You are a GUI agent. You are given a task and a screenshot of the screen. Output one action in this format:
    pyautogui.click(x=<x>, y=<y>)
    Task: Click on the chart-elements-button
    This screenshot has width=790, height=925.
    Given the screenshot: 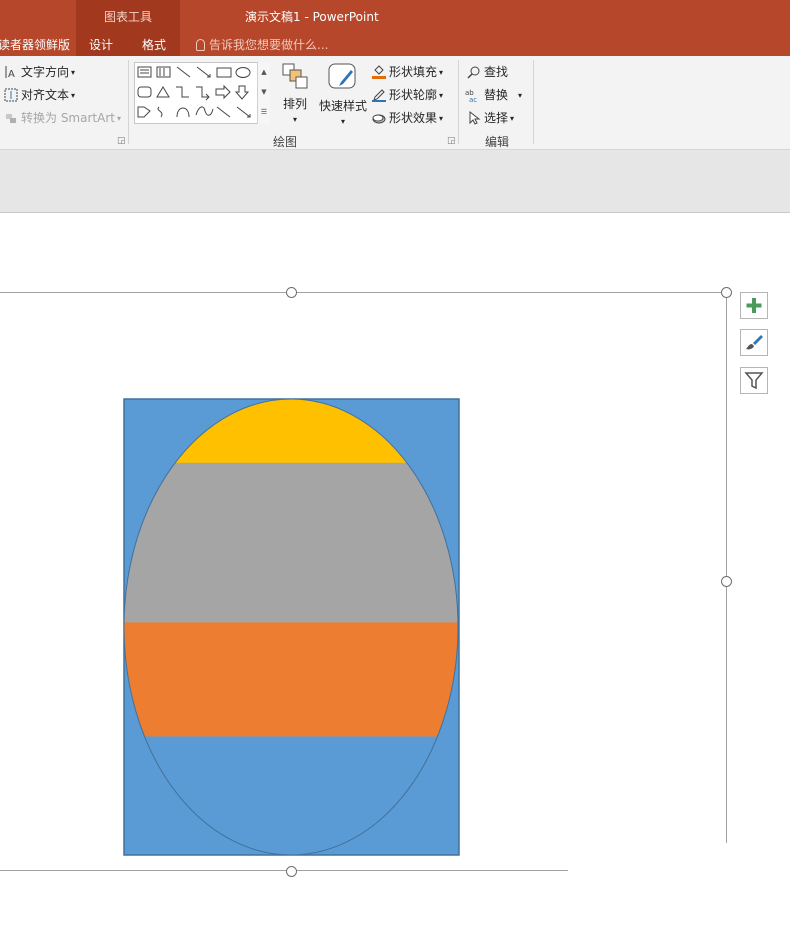 What is the action you would take?
    pyautogui.click(x=754, y=305)
    